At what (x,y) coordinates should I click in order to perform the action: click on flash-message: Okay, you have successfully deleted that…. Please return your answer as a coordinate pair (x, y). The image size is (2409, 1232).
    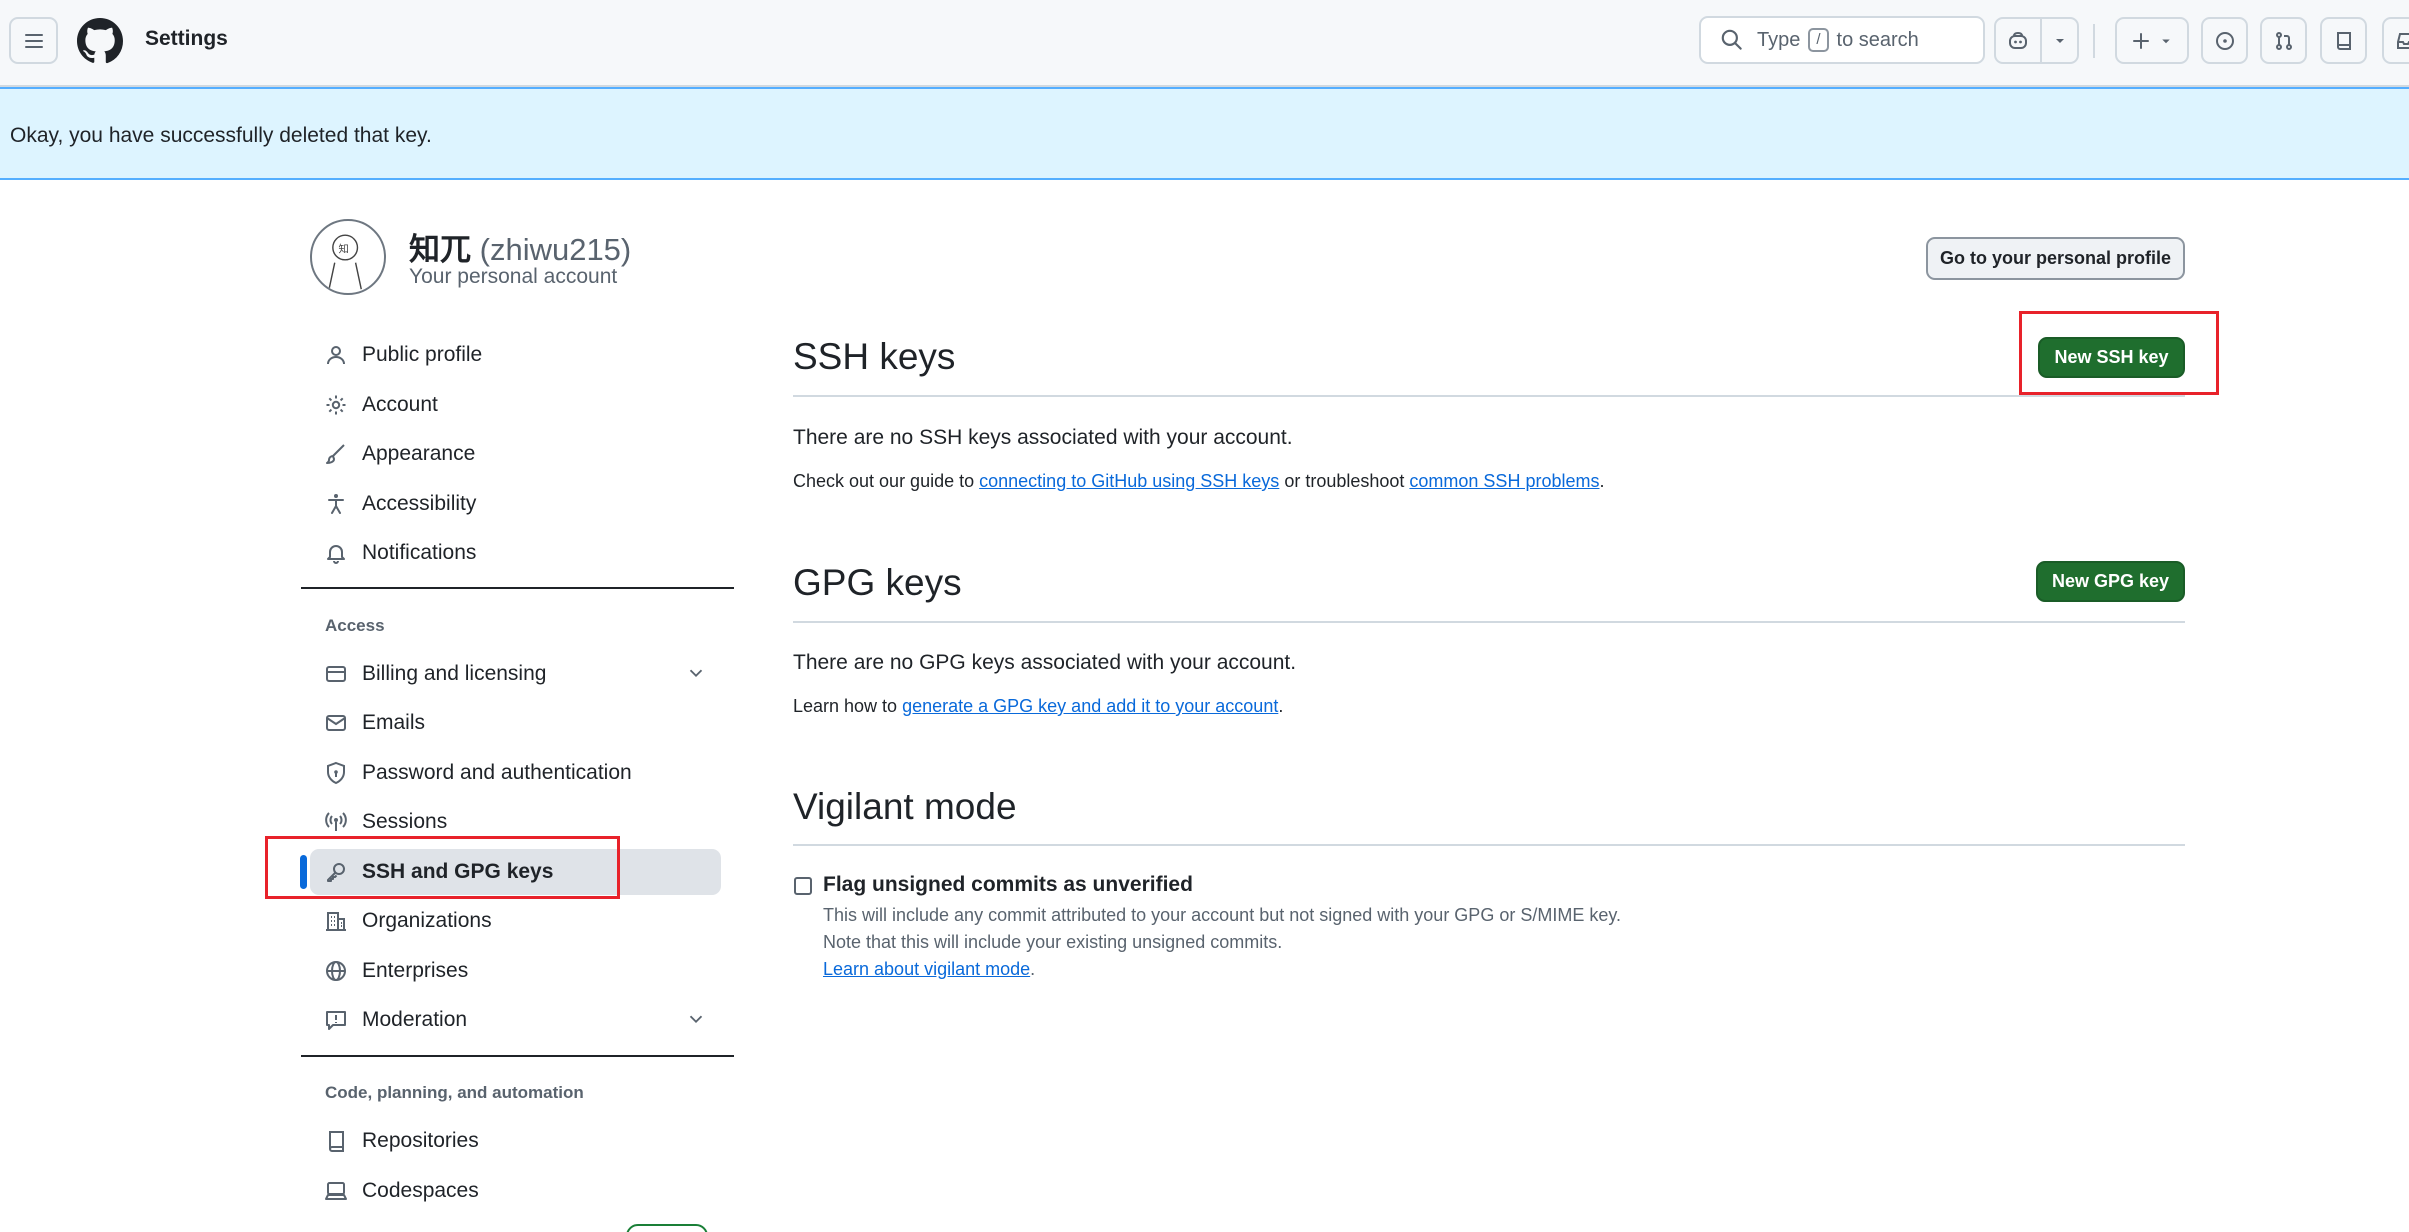
    Looking at the image, I should click on (221, 135).